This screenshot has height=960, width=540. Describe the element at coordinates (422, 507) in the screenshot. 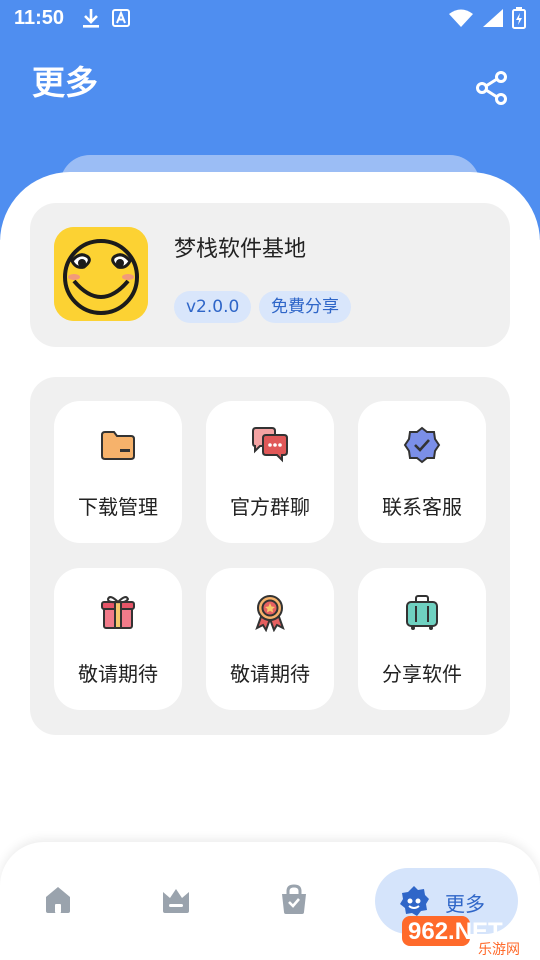

I see `grid-item-label: 联系客服` at that location.